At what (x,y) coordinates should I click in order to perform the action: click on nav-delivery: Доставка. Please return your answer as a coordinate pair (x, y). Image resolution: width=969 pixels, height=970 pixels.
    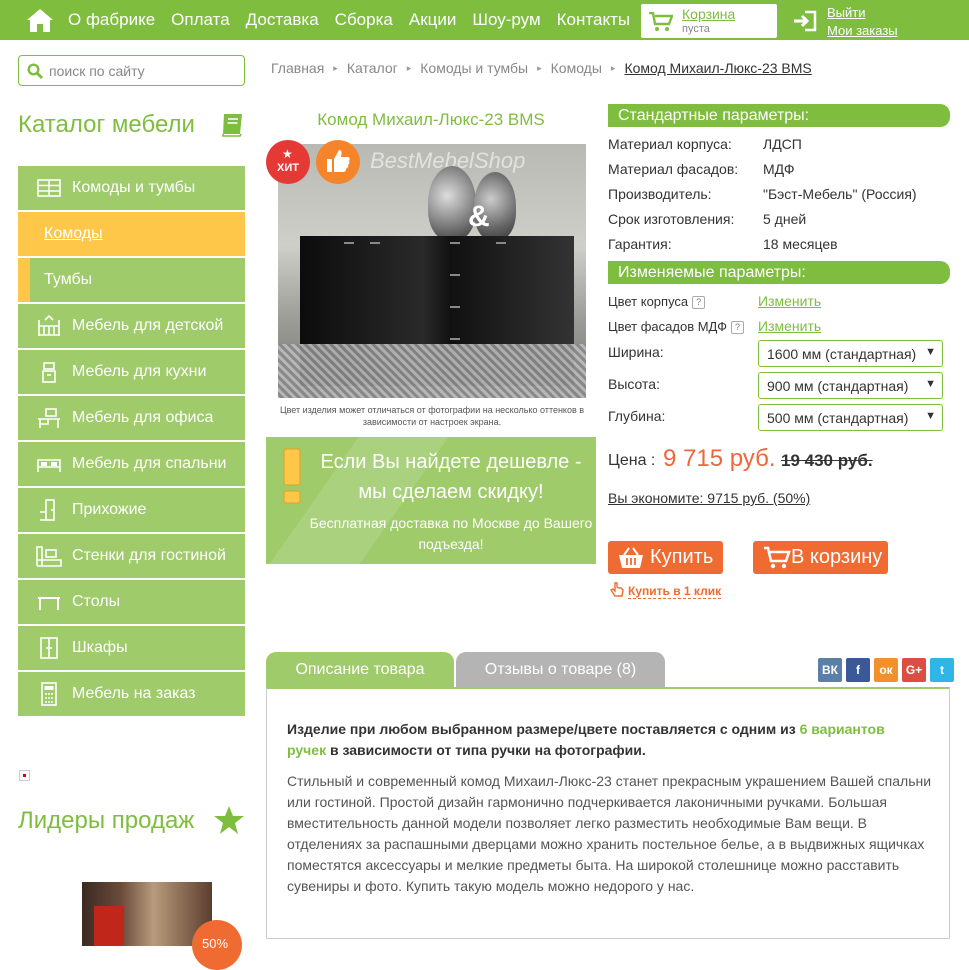
    Looking at the image, I should click on (282, 20).